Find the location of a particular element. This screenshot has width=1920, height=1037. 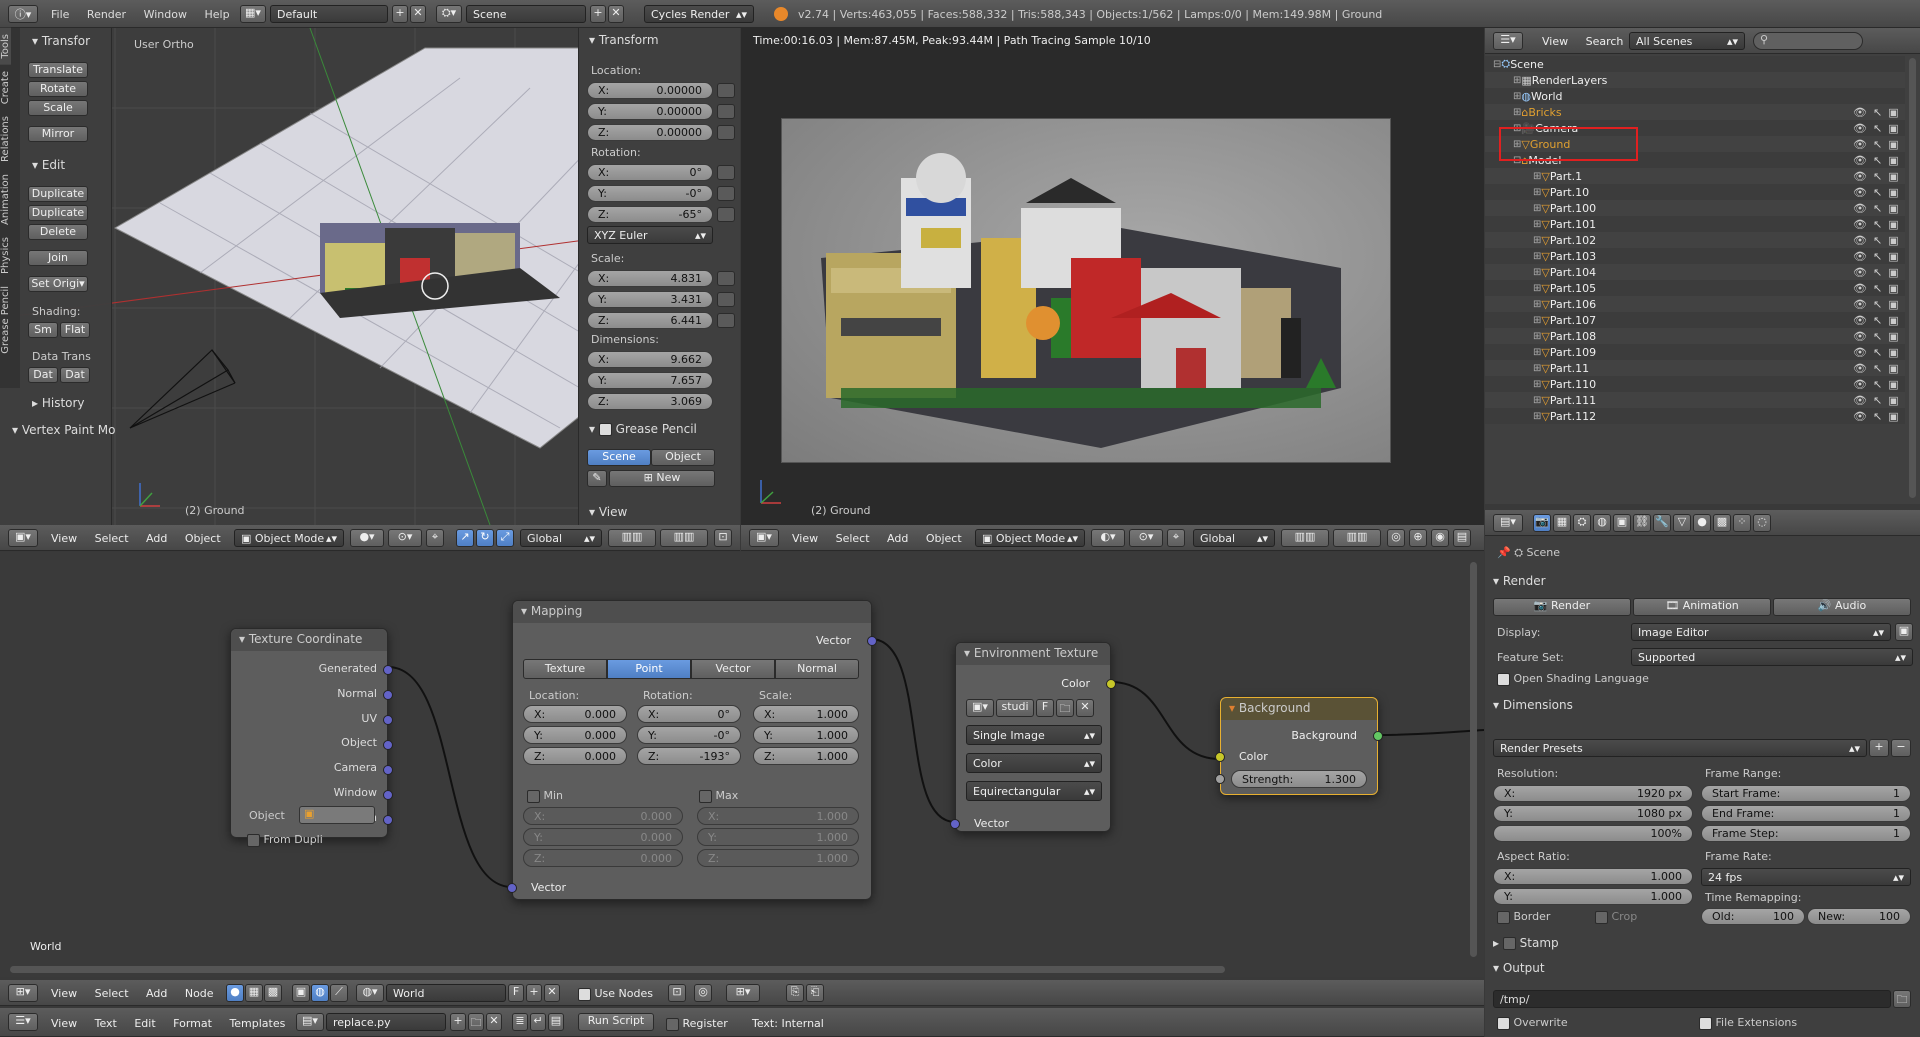

world-fake-user-button: F is located at coordinates (516, 993).